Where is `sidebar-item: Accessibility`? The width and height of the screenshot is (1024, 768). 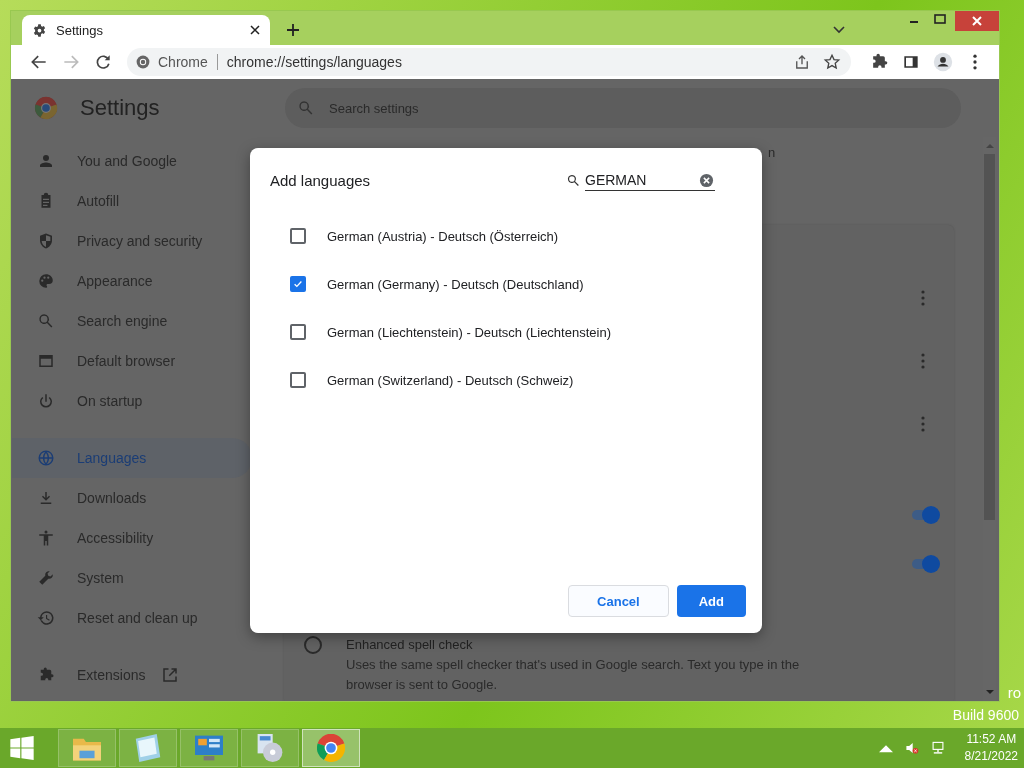
sidebar-item: Accessibility is located at coordinates (132, 538).